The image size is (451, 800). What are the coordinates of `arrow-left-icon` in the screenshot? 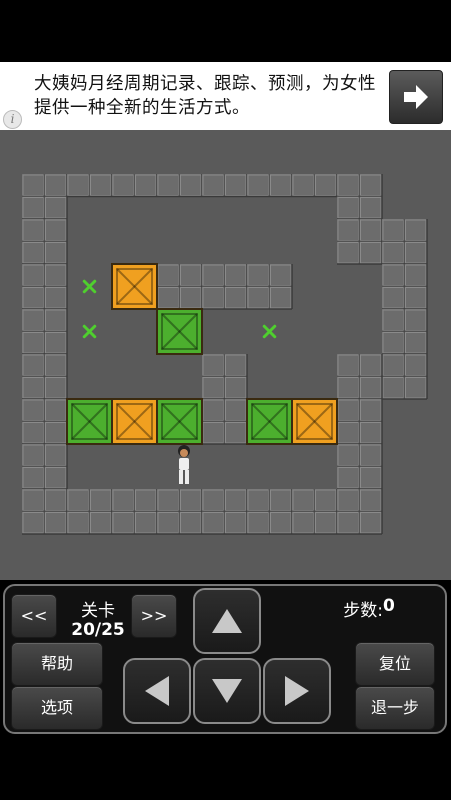 It's located at (157, 691).